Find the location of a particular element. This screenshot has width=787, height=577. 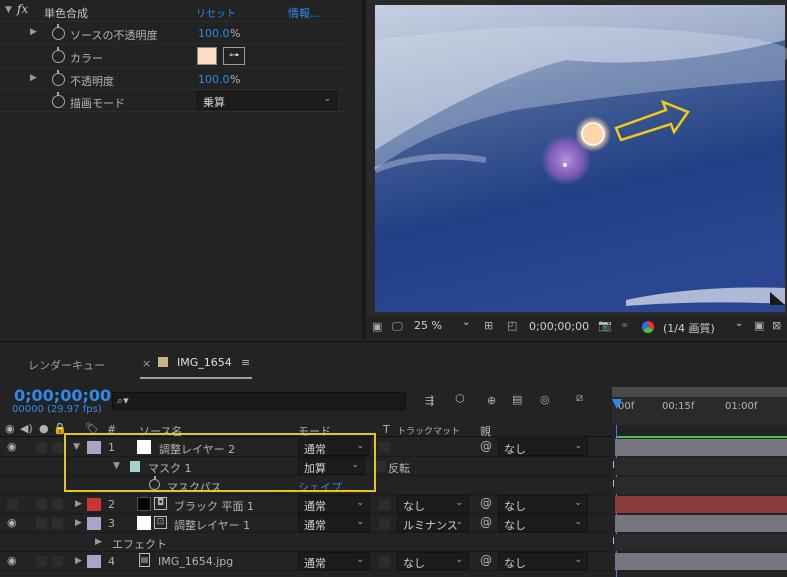

fx-badge: fx is located at coordinates (22, 9).